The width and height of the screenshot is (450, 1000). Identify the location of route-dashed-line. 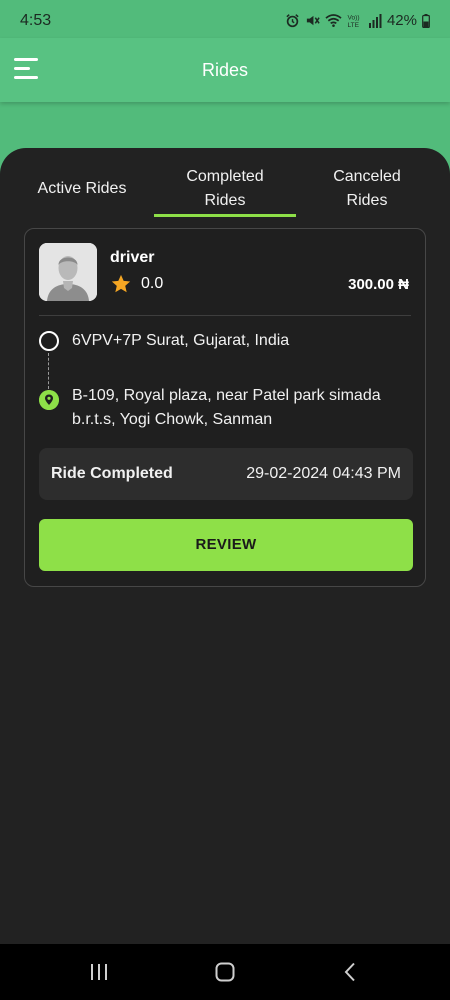
(48, 371).